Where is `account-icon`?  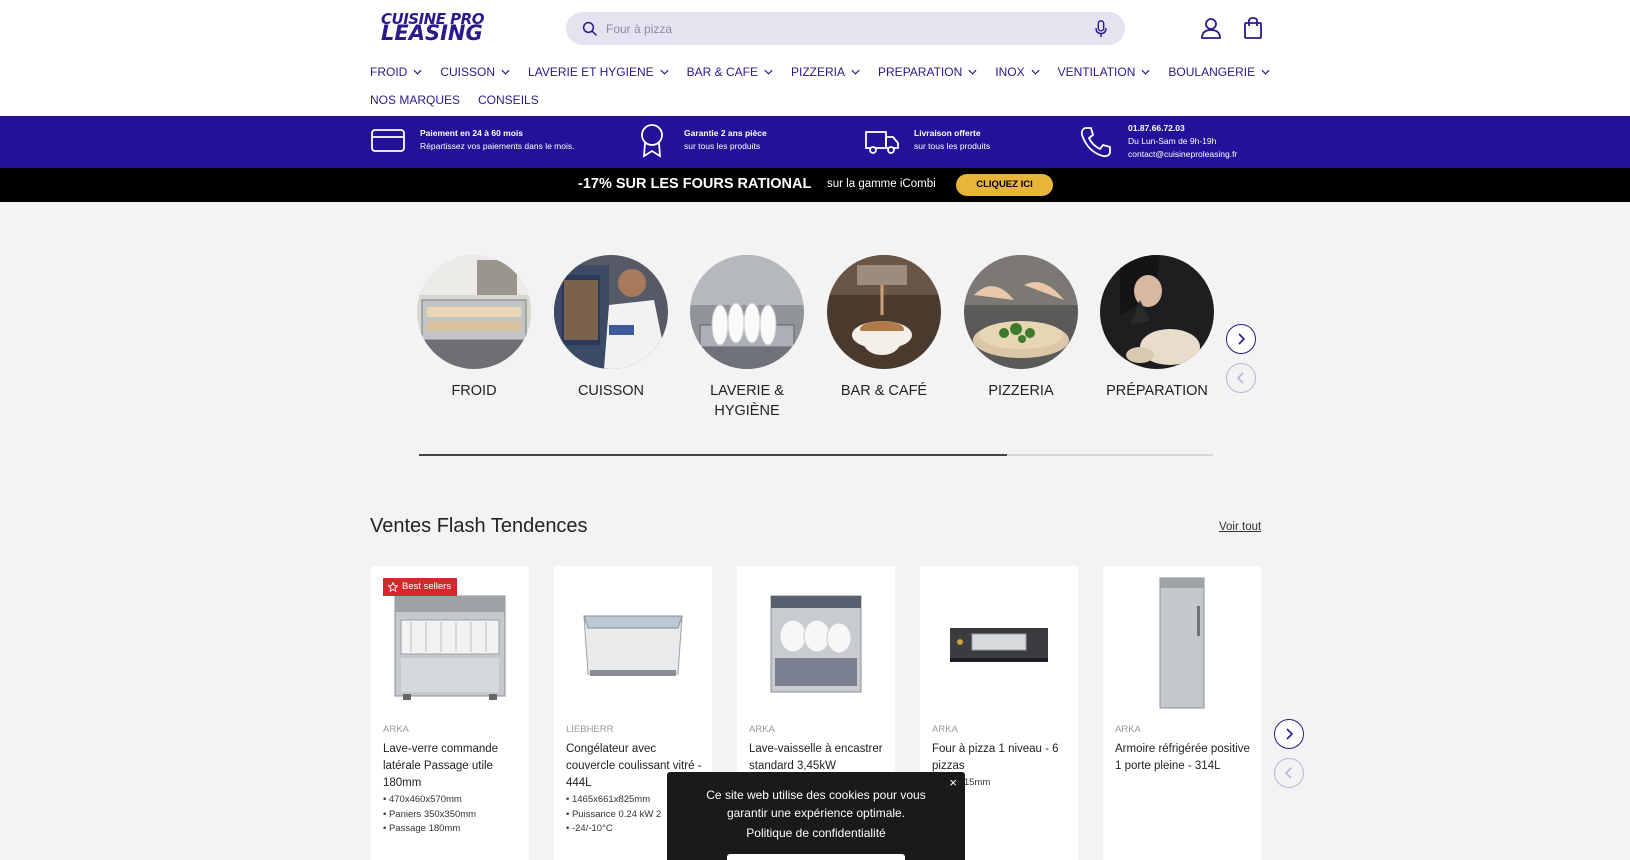 account-icon is located at coordinates (1211, 28).